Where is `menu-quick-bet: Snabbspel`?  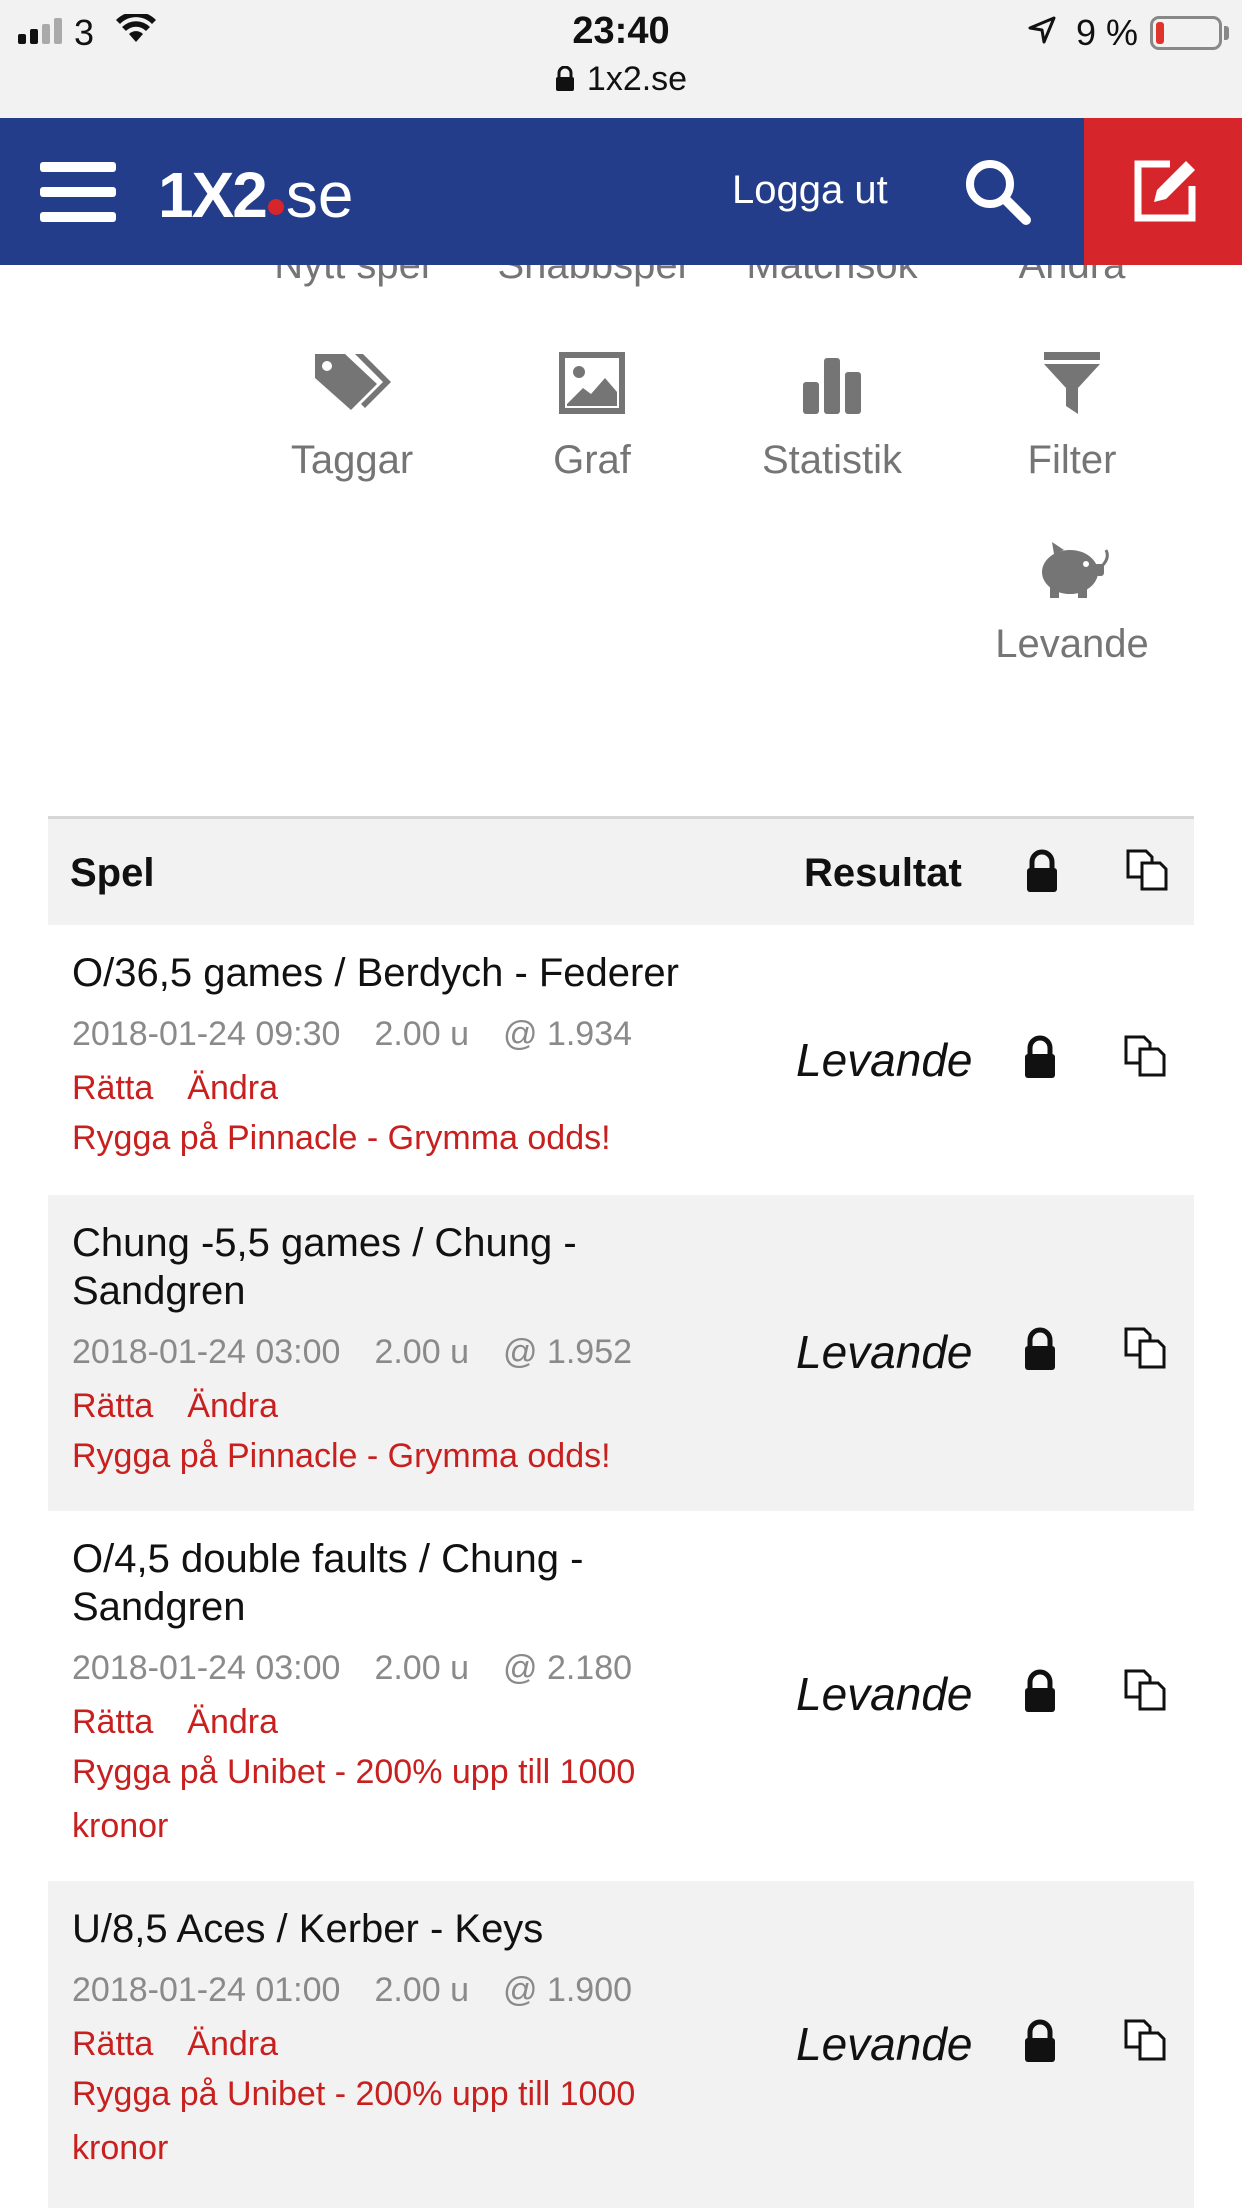
menu-quick-bet: Snabbspel is located at coordinates (592, 276).